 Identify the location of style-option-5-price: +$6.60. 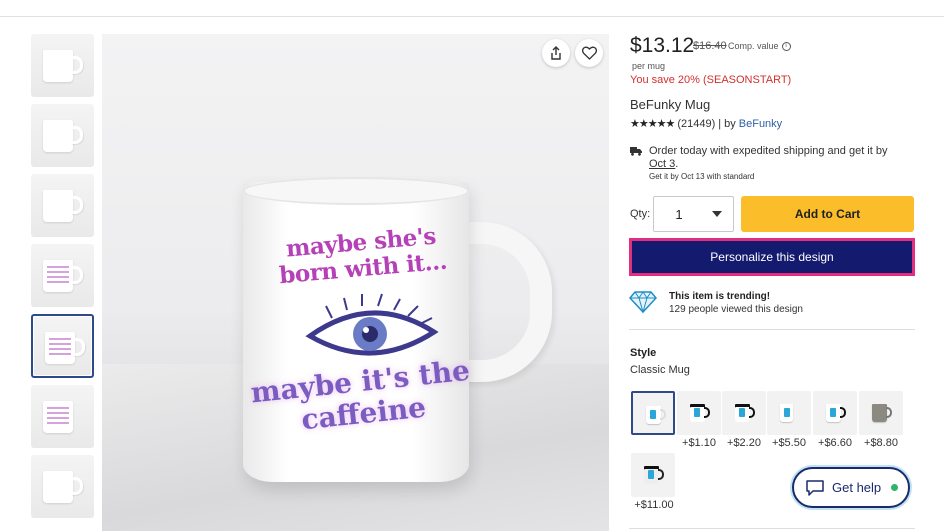
(835, 443).